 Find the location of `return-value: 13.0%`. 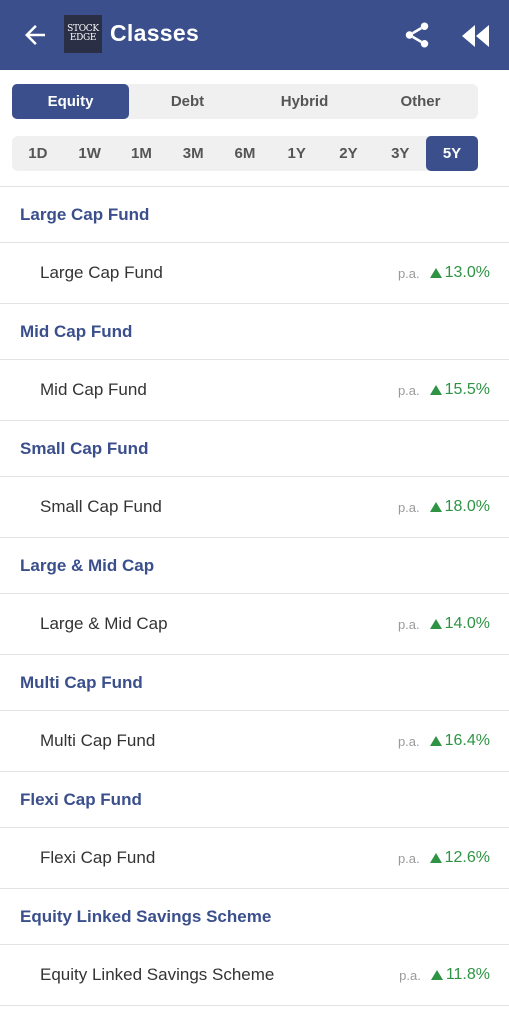

return-value: 13.0% is located at coordinates (459, 273).